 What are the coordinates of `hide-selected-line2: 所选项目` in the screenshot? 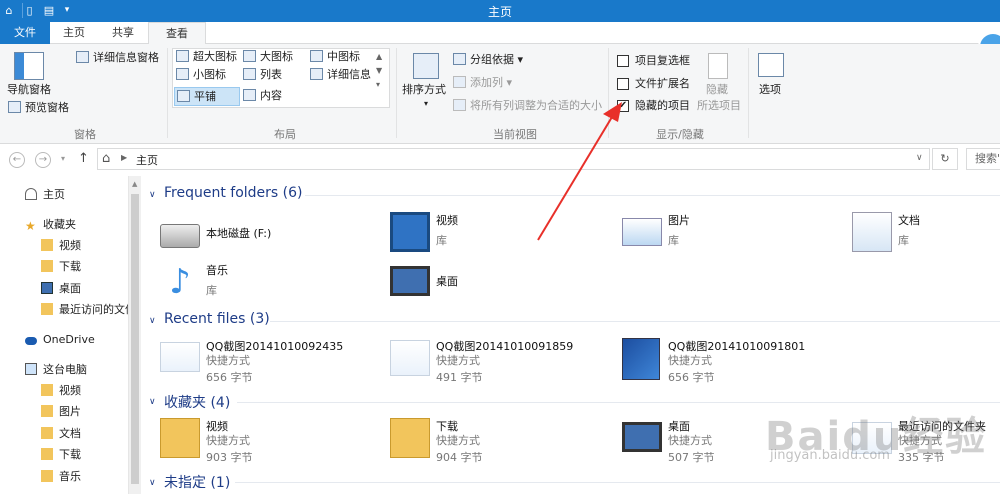 It's located at (719, 106).